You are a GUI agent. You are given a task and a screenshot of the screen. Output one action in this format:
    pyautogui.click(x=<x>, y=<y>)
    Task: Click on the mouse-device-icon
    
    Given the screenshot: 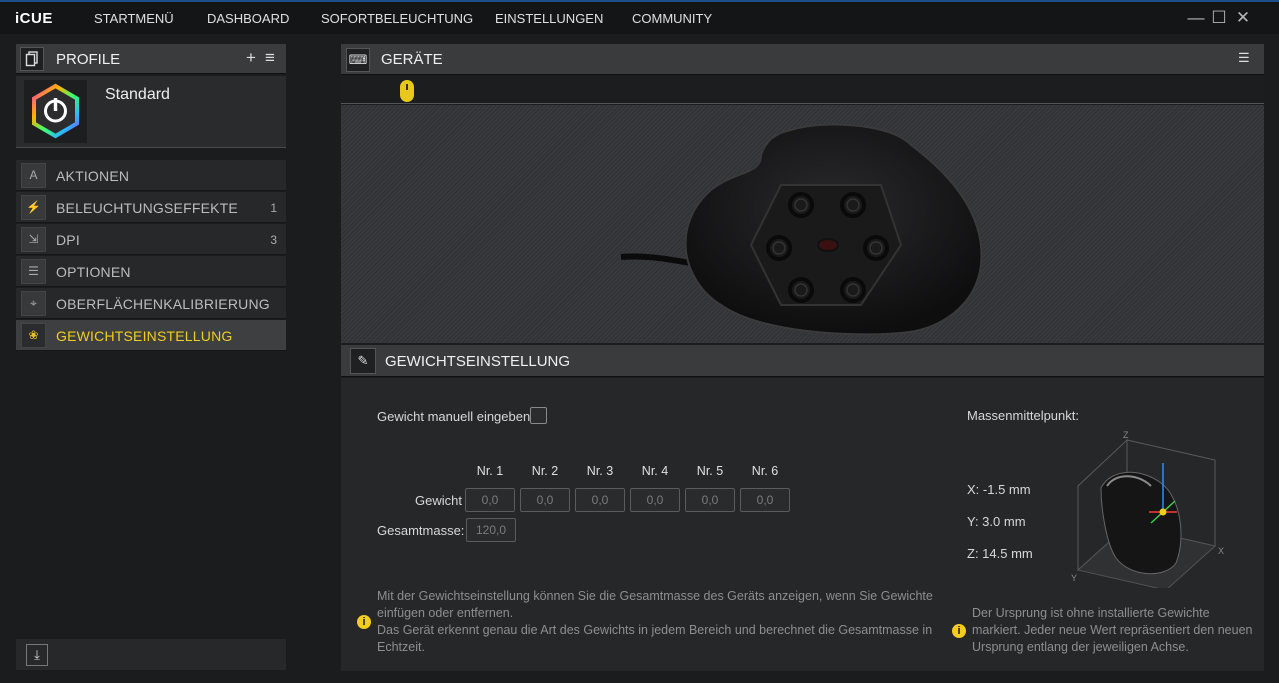 What is the action you would take?
    pyautogui.click(x=407, y=91)
    